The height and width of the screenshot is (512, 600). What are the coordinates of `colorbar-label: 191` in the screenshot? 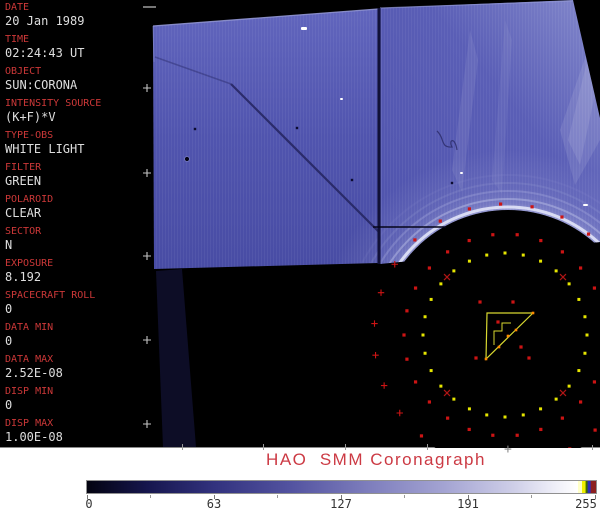 It's located at (468, 504).